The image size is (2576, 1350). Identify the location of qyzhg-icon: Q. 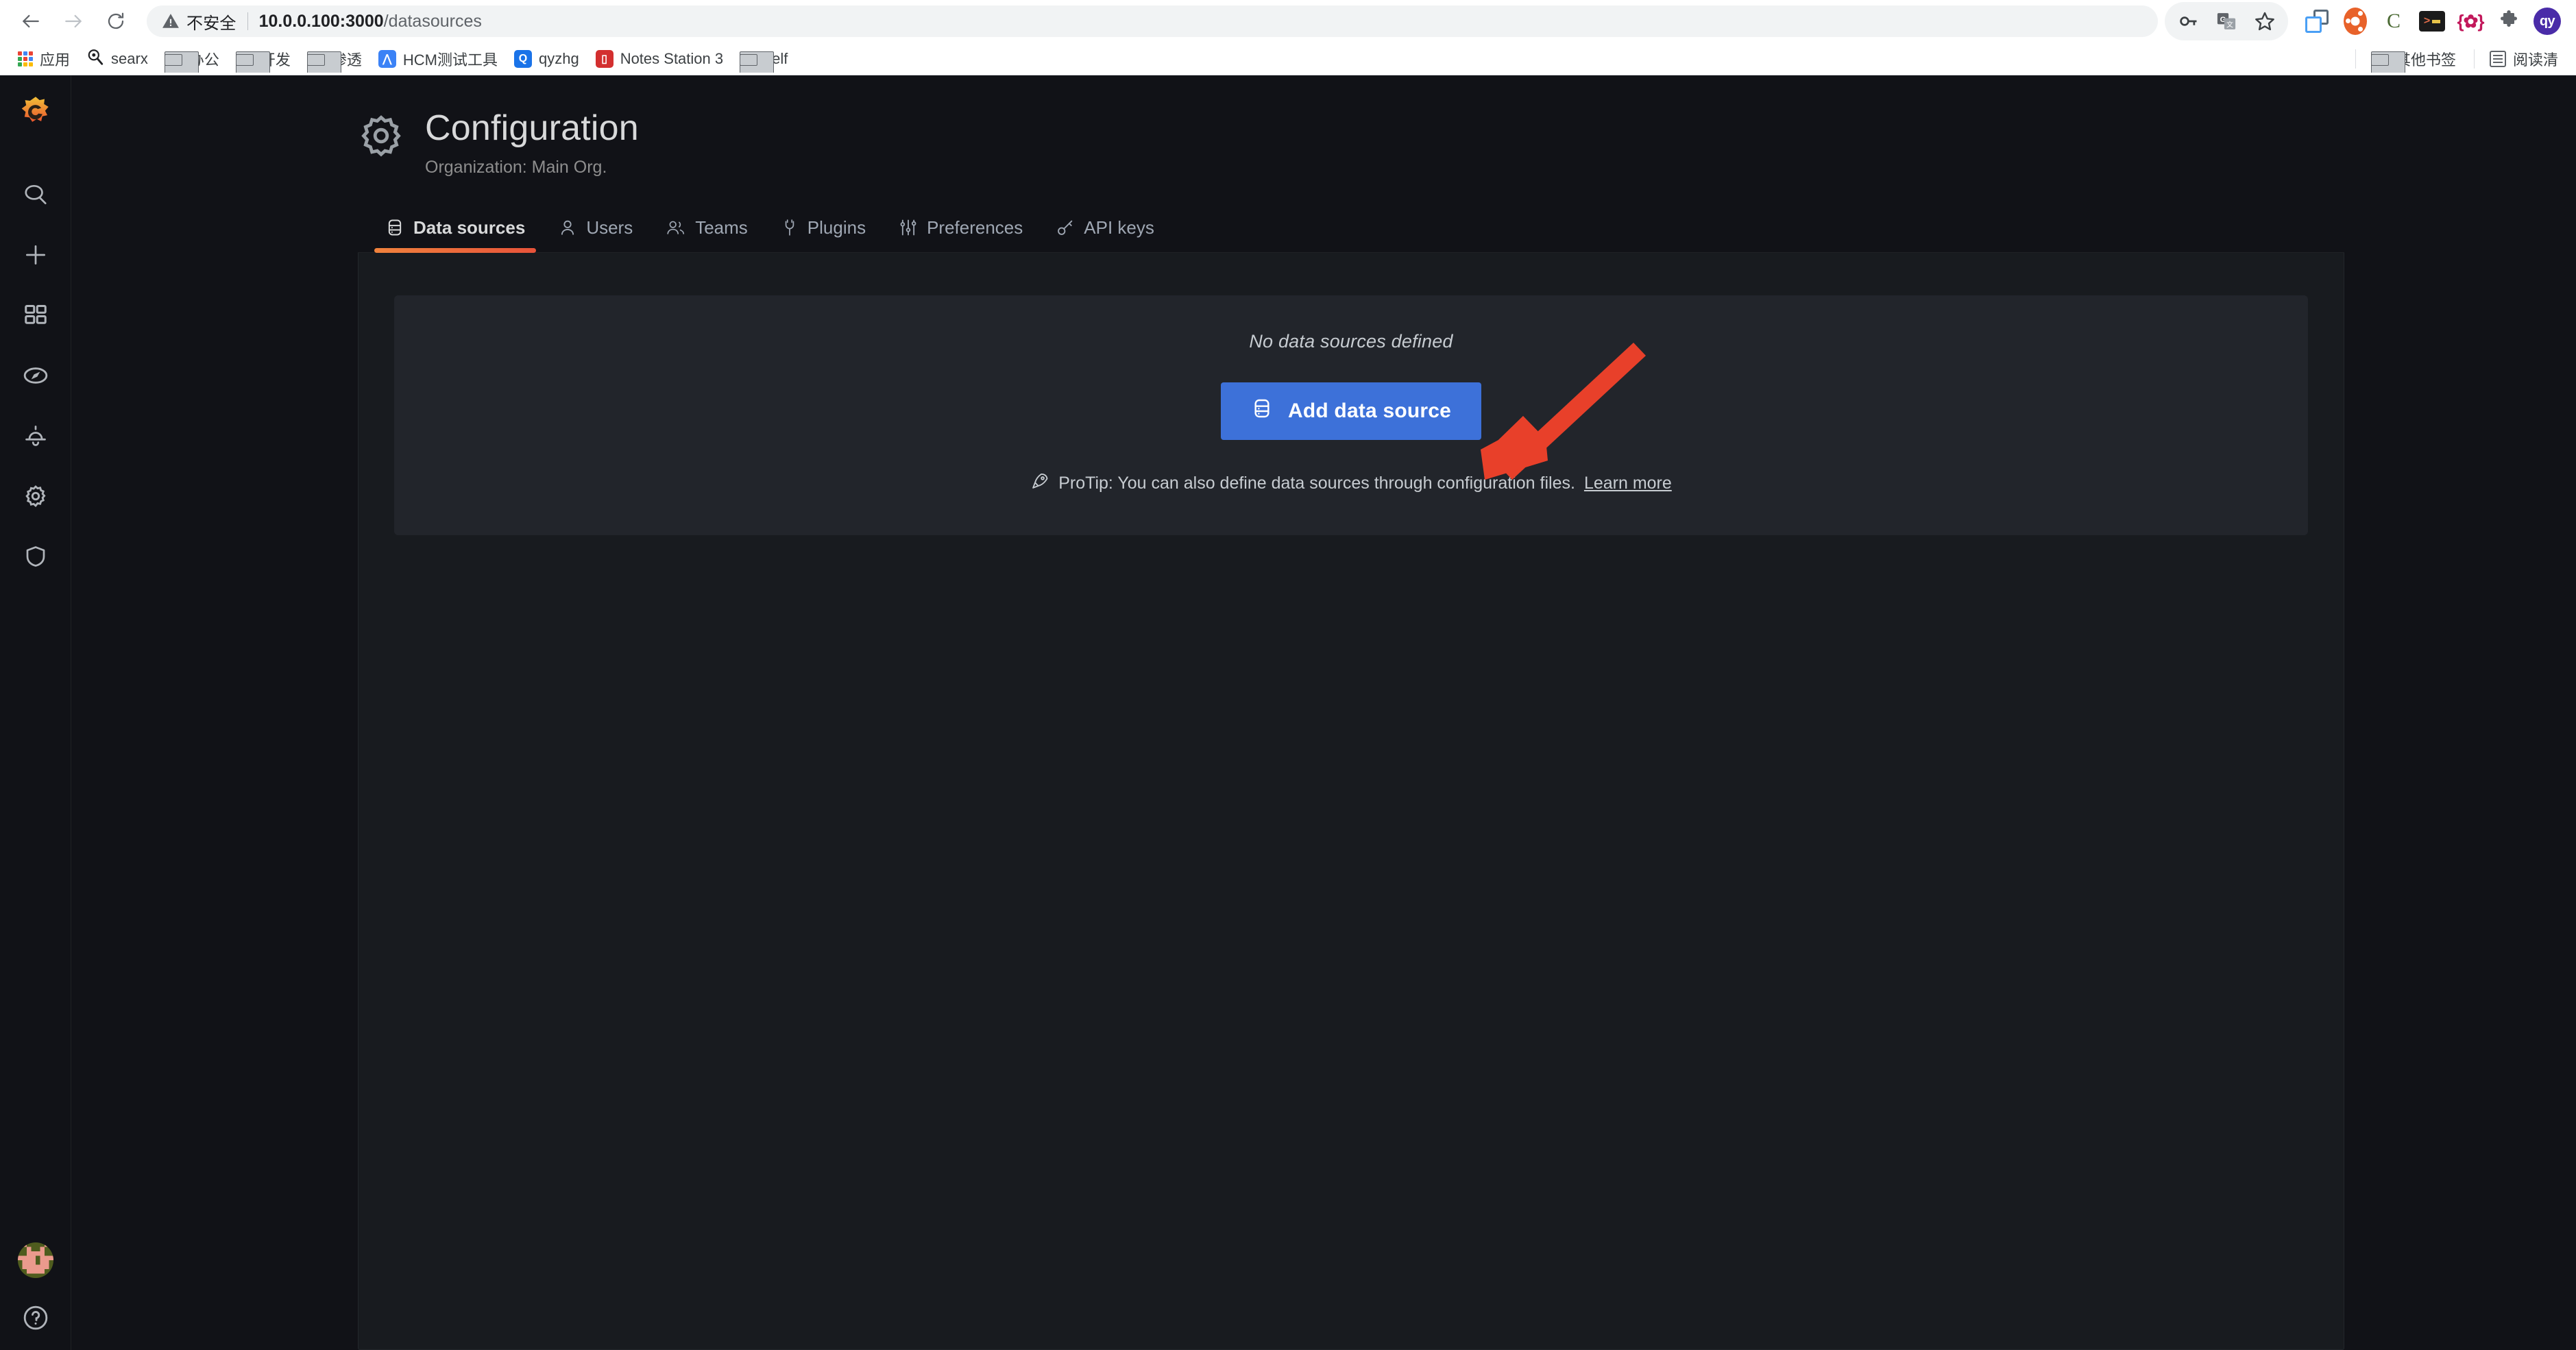
(522, 58).